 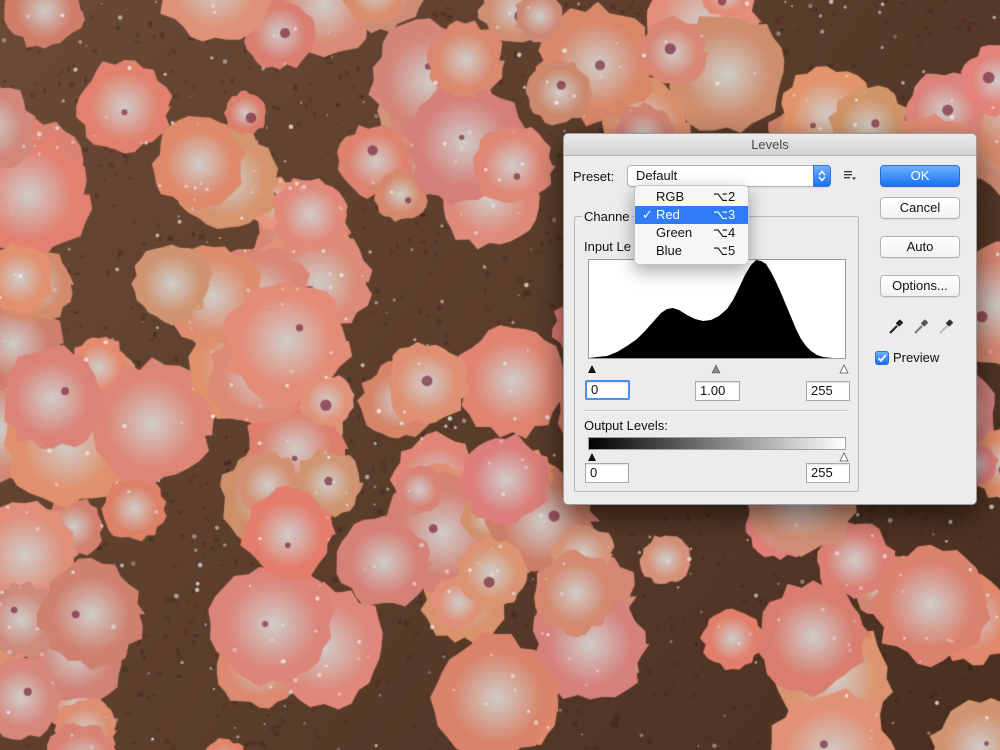 I want to click on white-point-slider, so click(x=844, y=369).